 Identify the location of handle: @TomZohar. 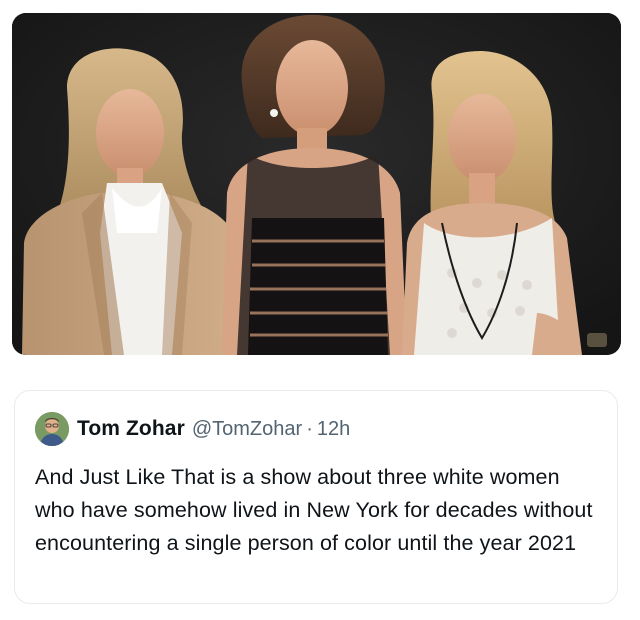
(247, 429).